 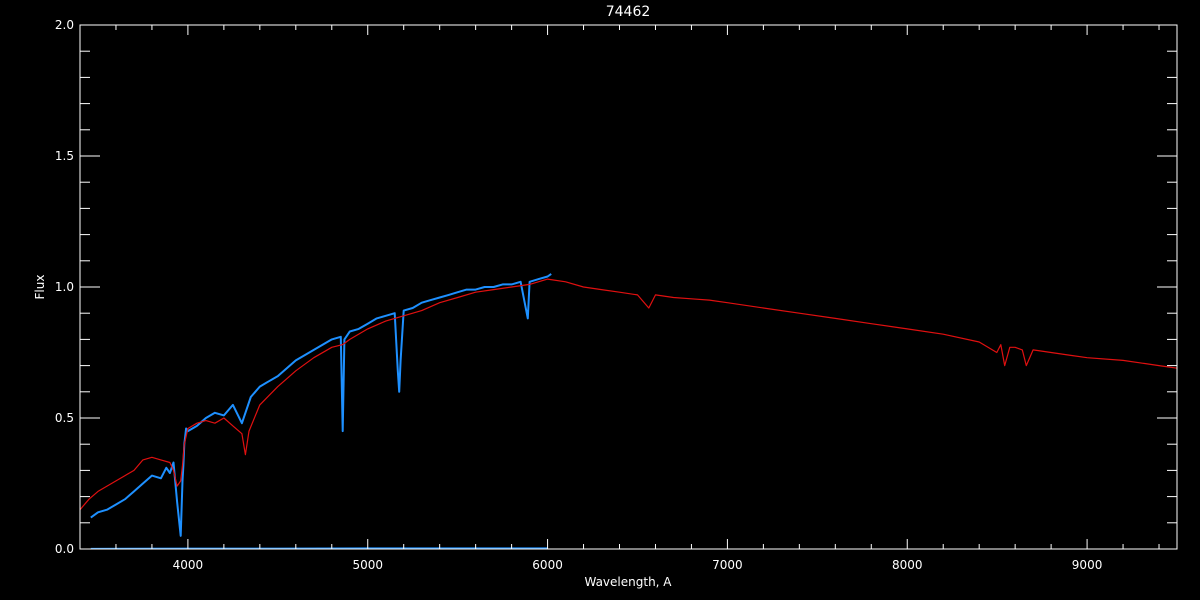 What do you see at coordinates (367, 565) in the screenshot?
I see `x-tick-label: 5000` at bounding box center [367, 565].